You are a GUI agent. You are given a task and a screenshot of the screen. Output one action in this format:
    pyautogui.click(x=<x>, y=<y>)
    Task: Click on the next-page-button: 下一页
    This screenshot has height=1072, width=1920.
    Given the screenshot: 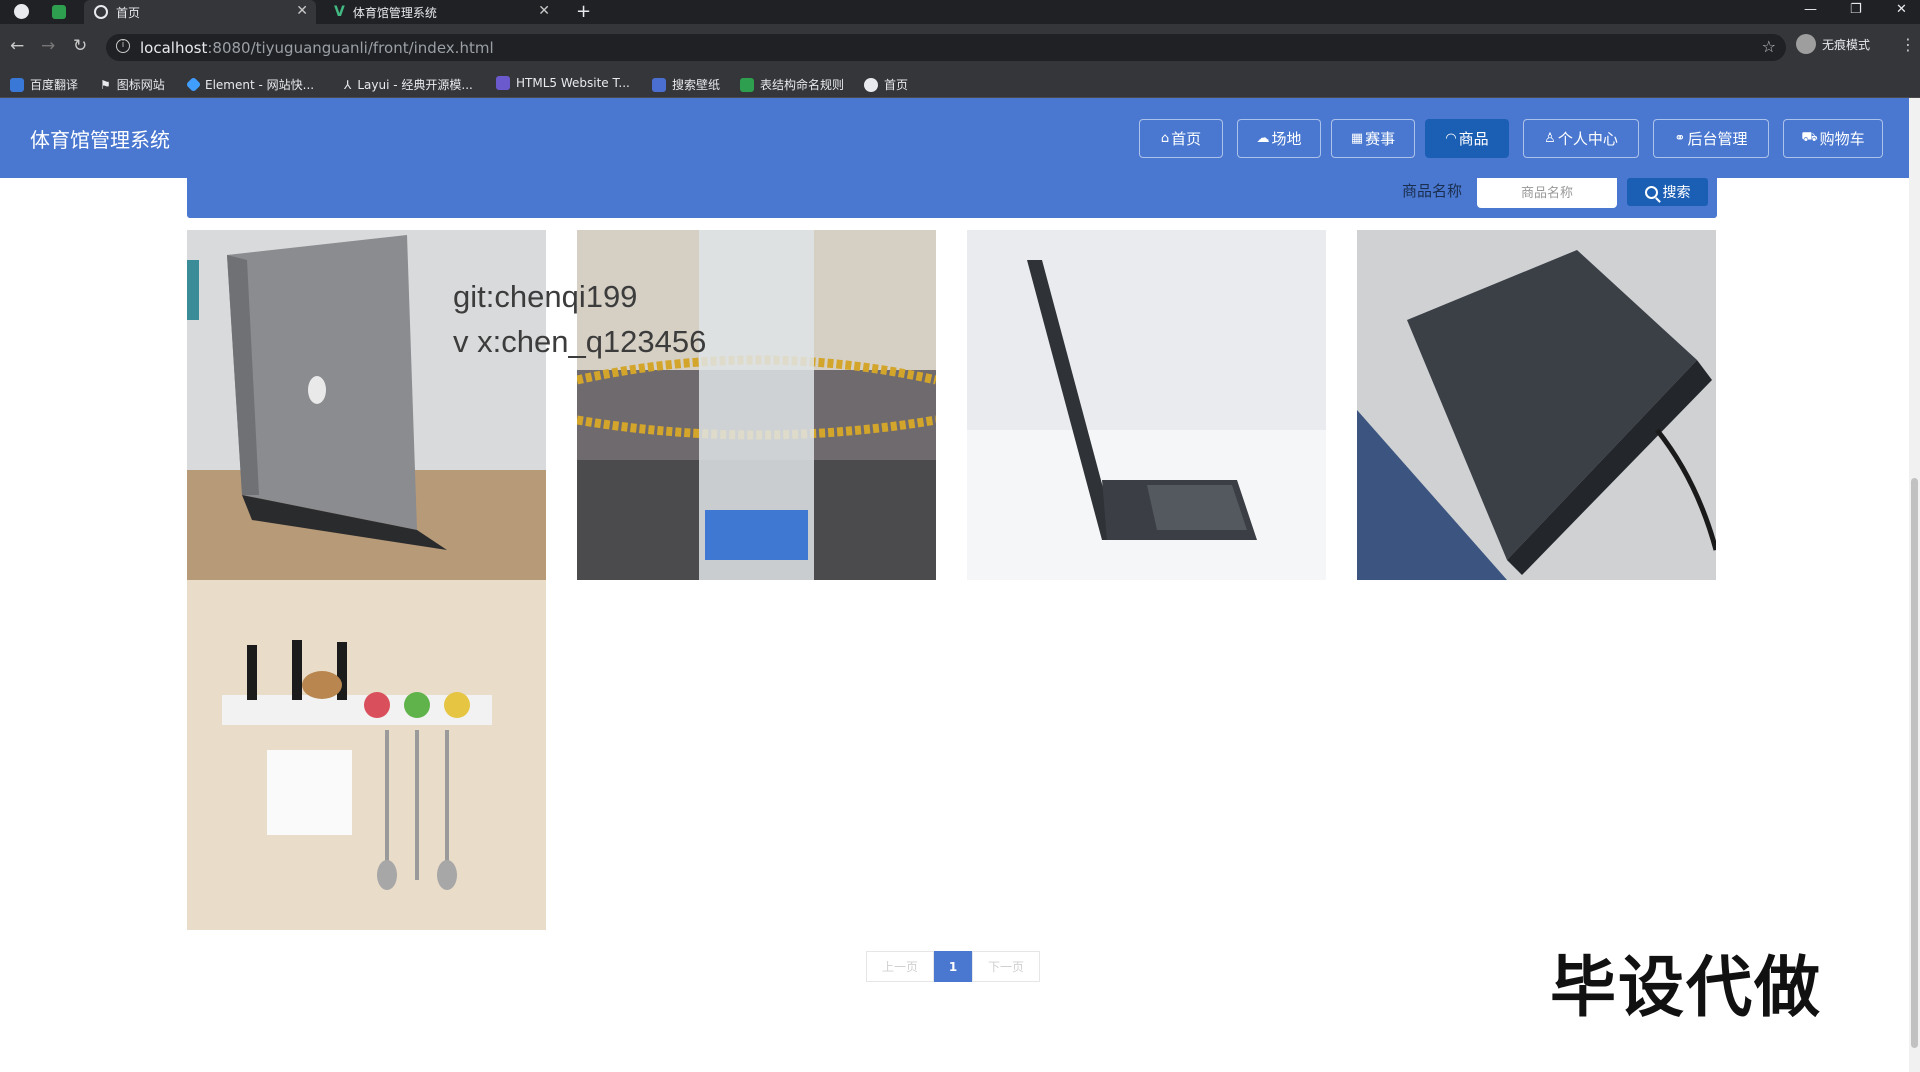 What is the action you would take?
    pyautogui.click(x=1006, y=966)
    